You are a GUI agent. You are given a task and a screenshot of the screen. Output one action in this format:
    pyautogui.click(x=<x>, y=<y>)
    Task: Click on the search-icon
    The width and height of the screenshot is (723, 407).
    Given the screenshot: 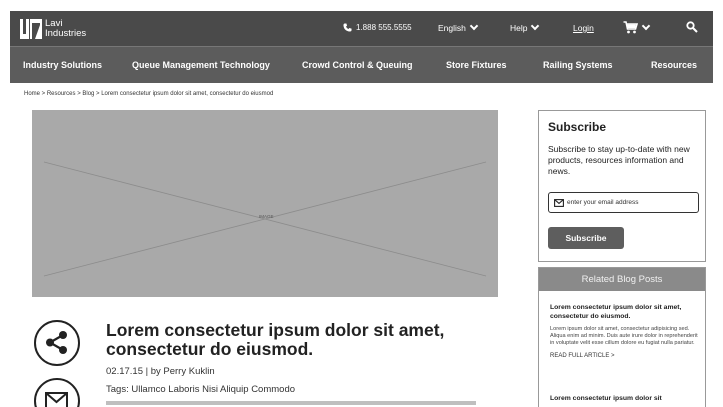 What is the action you would take?
    pyautogui.click(x=692, y=27)
    